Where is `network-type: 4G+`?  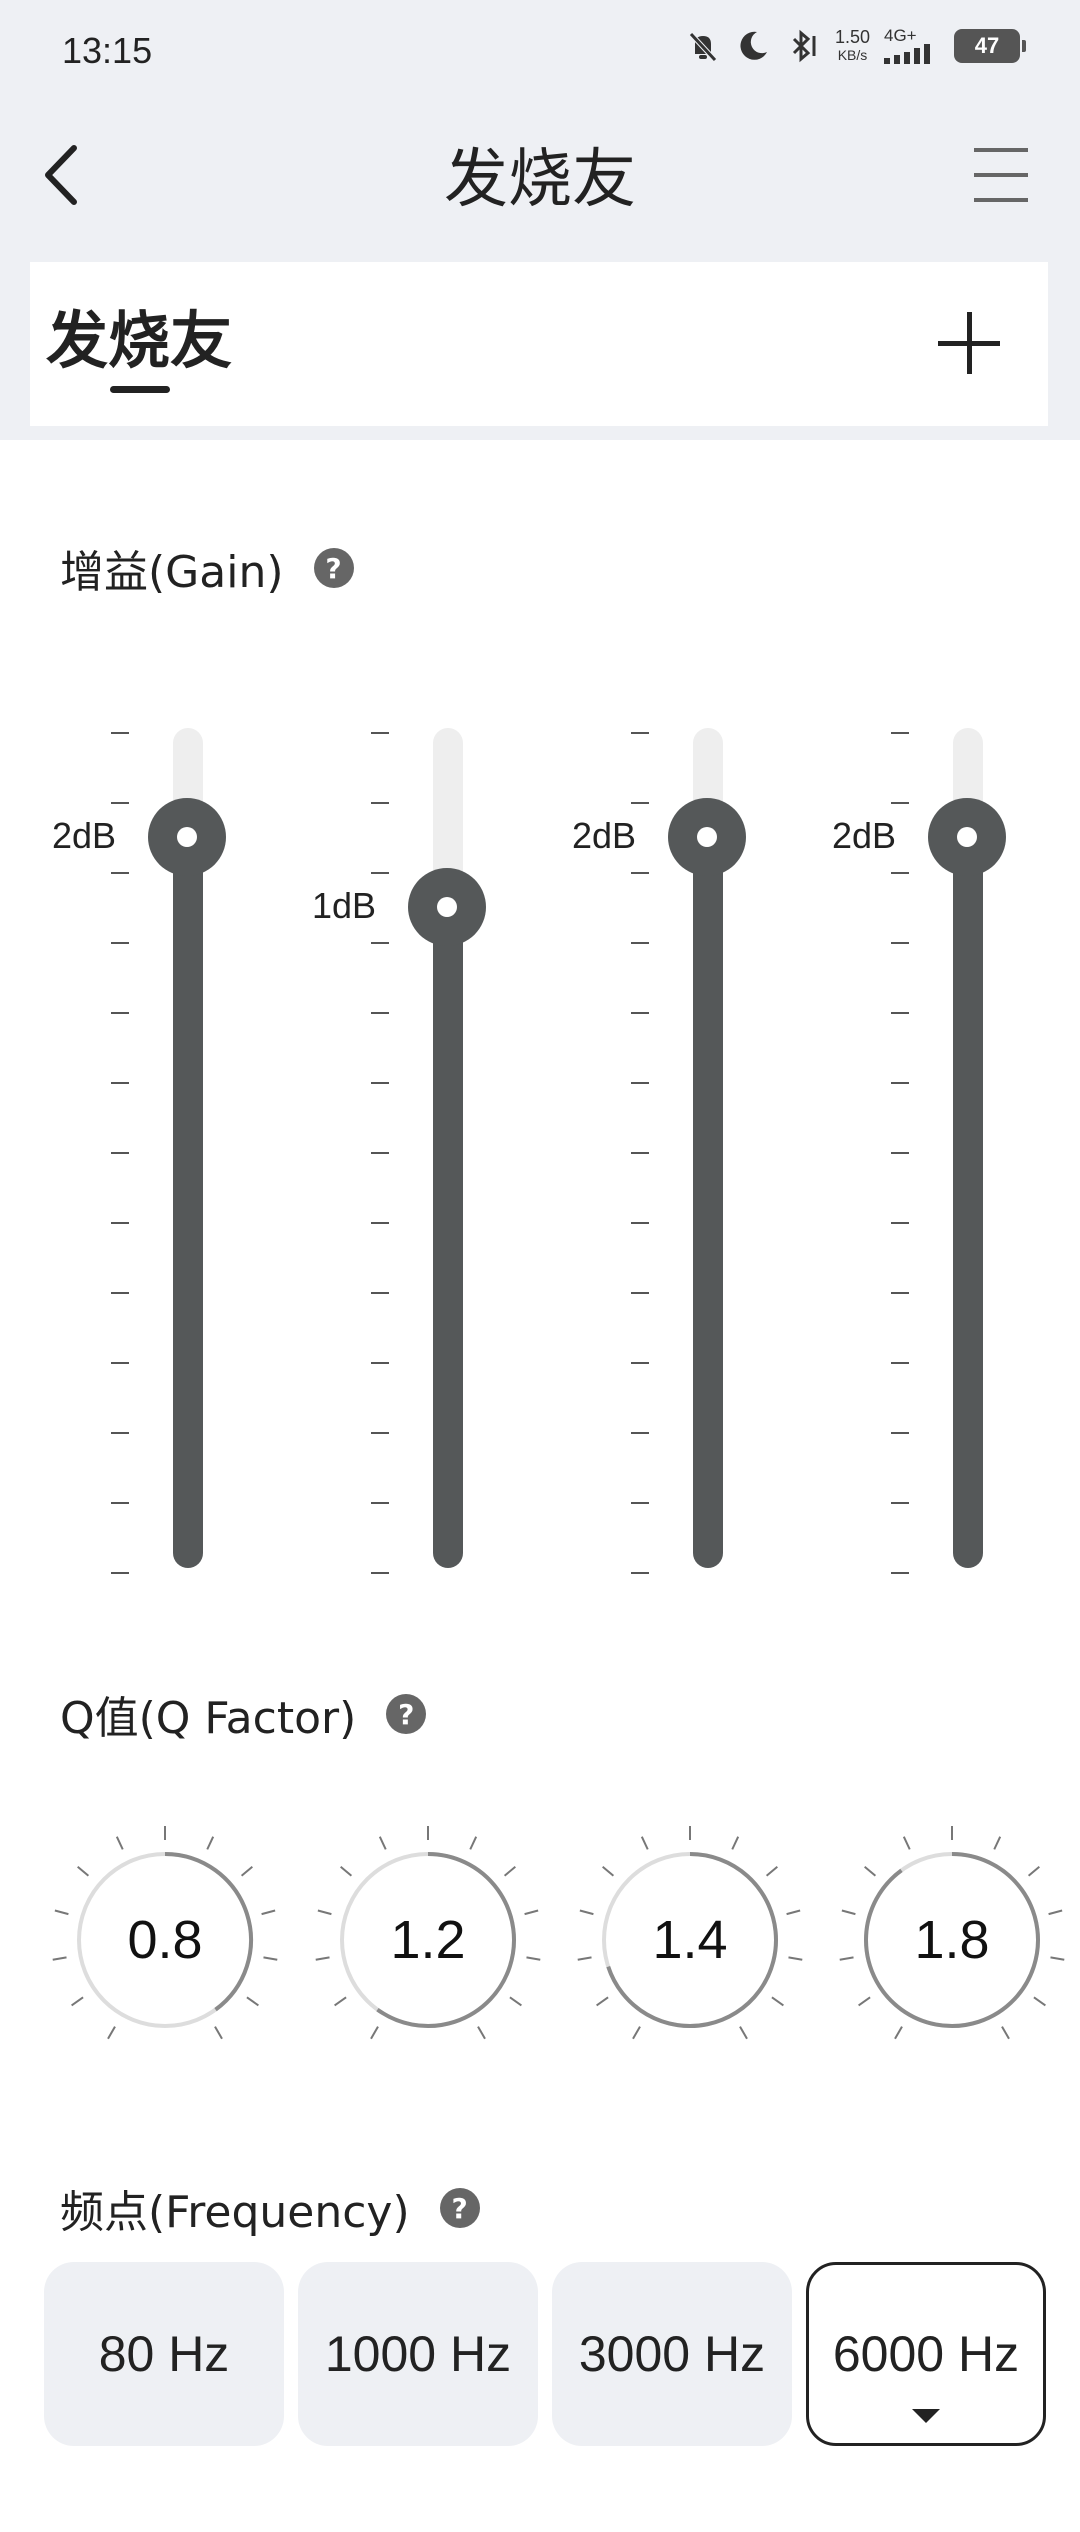 network-type: 4G+ is located at coordinates (900, 35).